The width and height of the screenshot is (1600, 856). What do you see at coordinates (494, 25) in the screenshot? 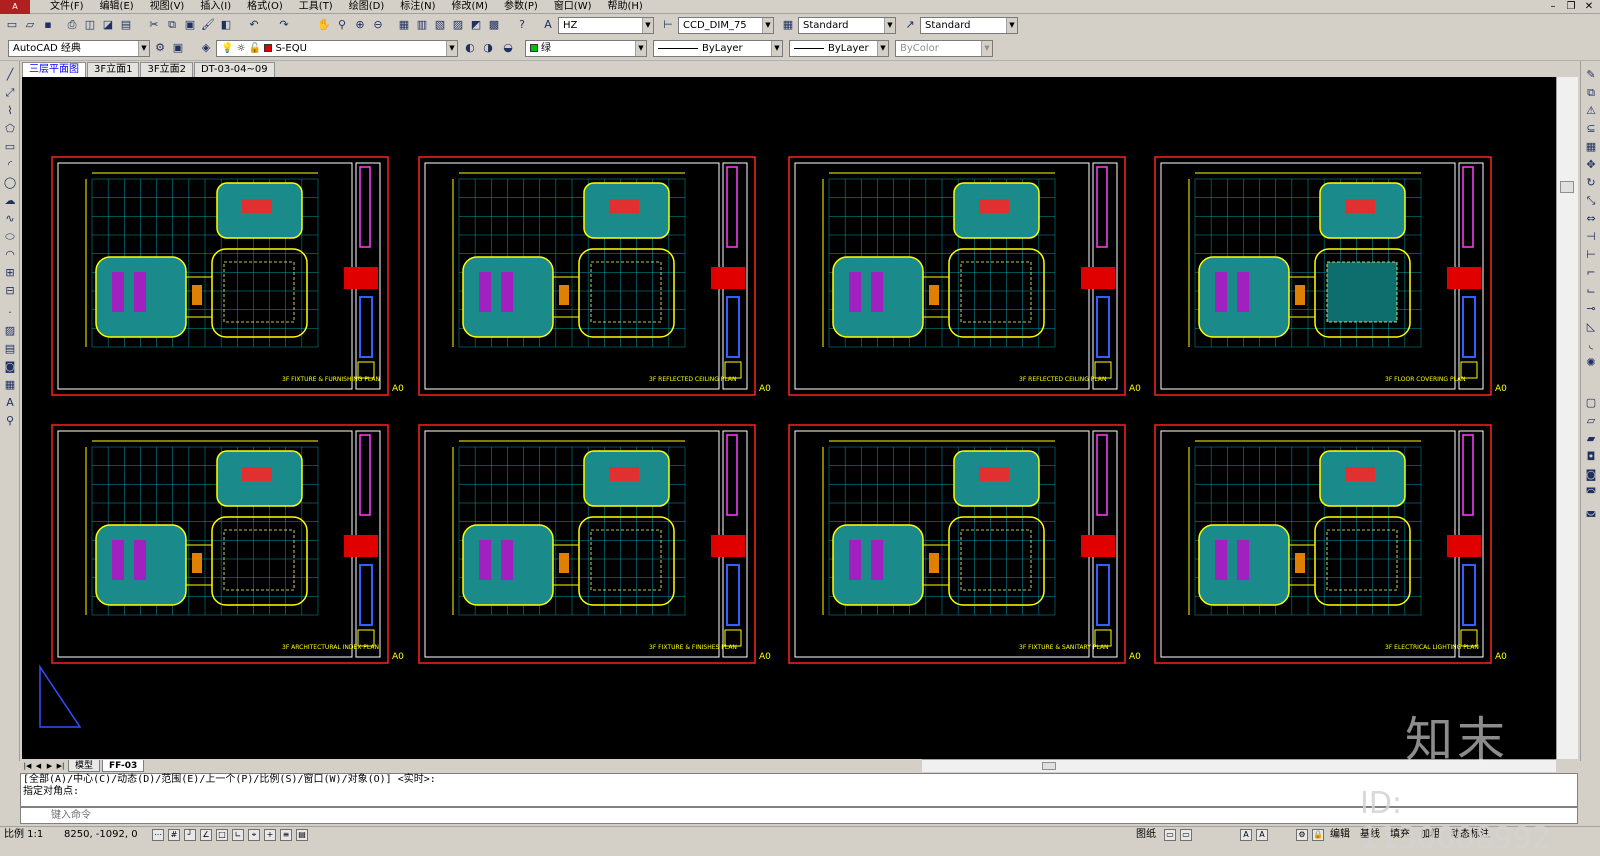
I see `quickcalc-icon: ▩` at bounding box center [494, 25].